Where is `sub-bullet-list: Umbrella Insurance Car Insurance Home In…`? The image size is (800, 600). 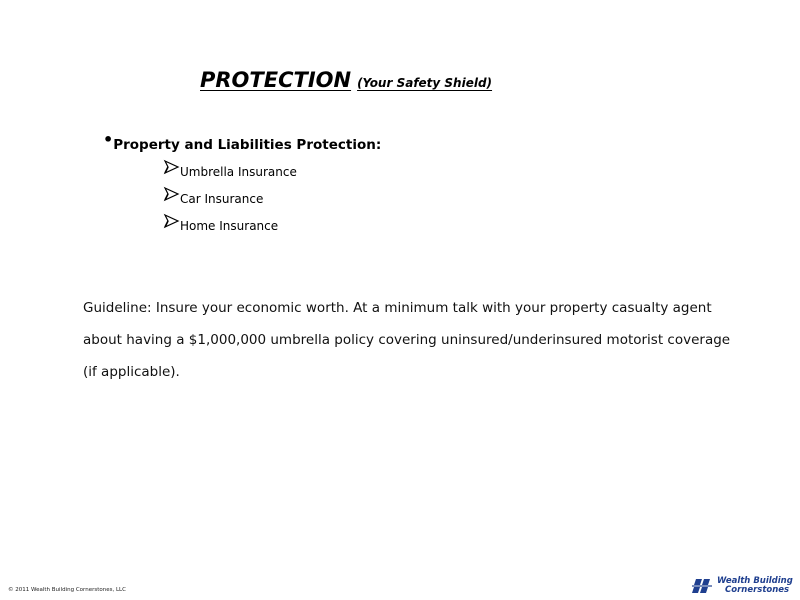 sub-bullet-list: Umbrella Insurance Car Insurance Home In… is located at coordinates (229, 200).